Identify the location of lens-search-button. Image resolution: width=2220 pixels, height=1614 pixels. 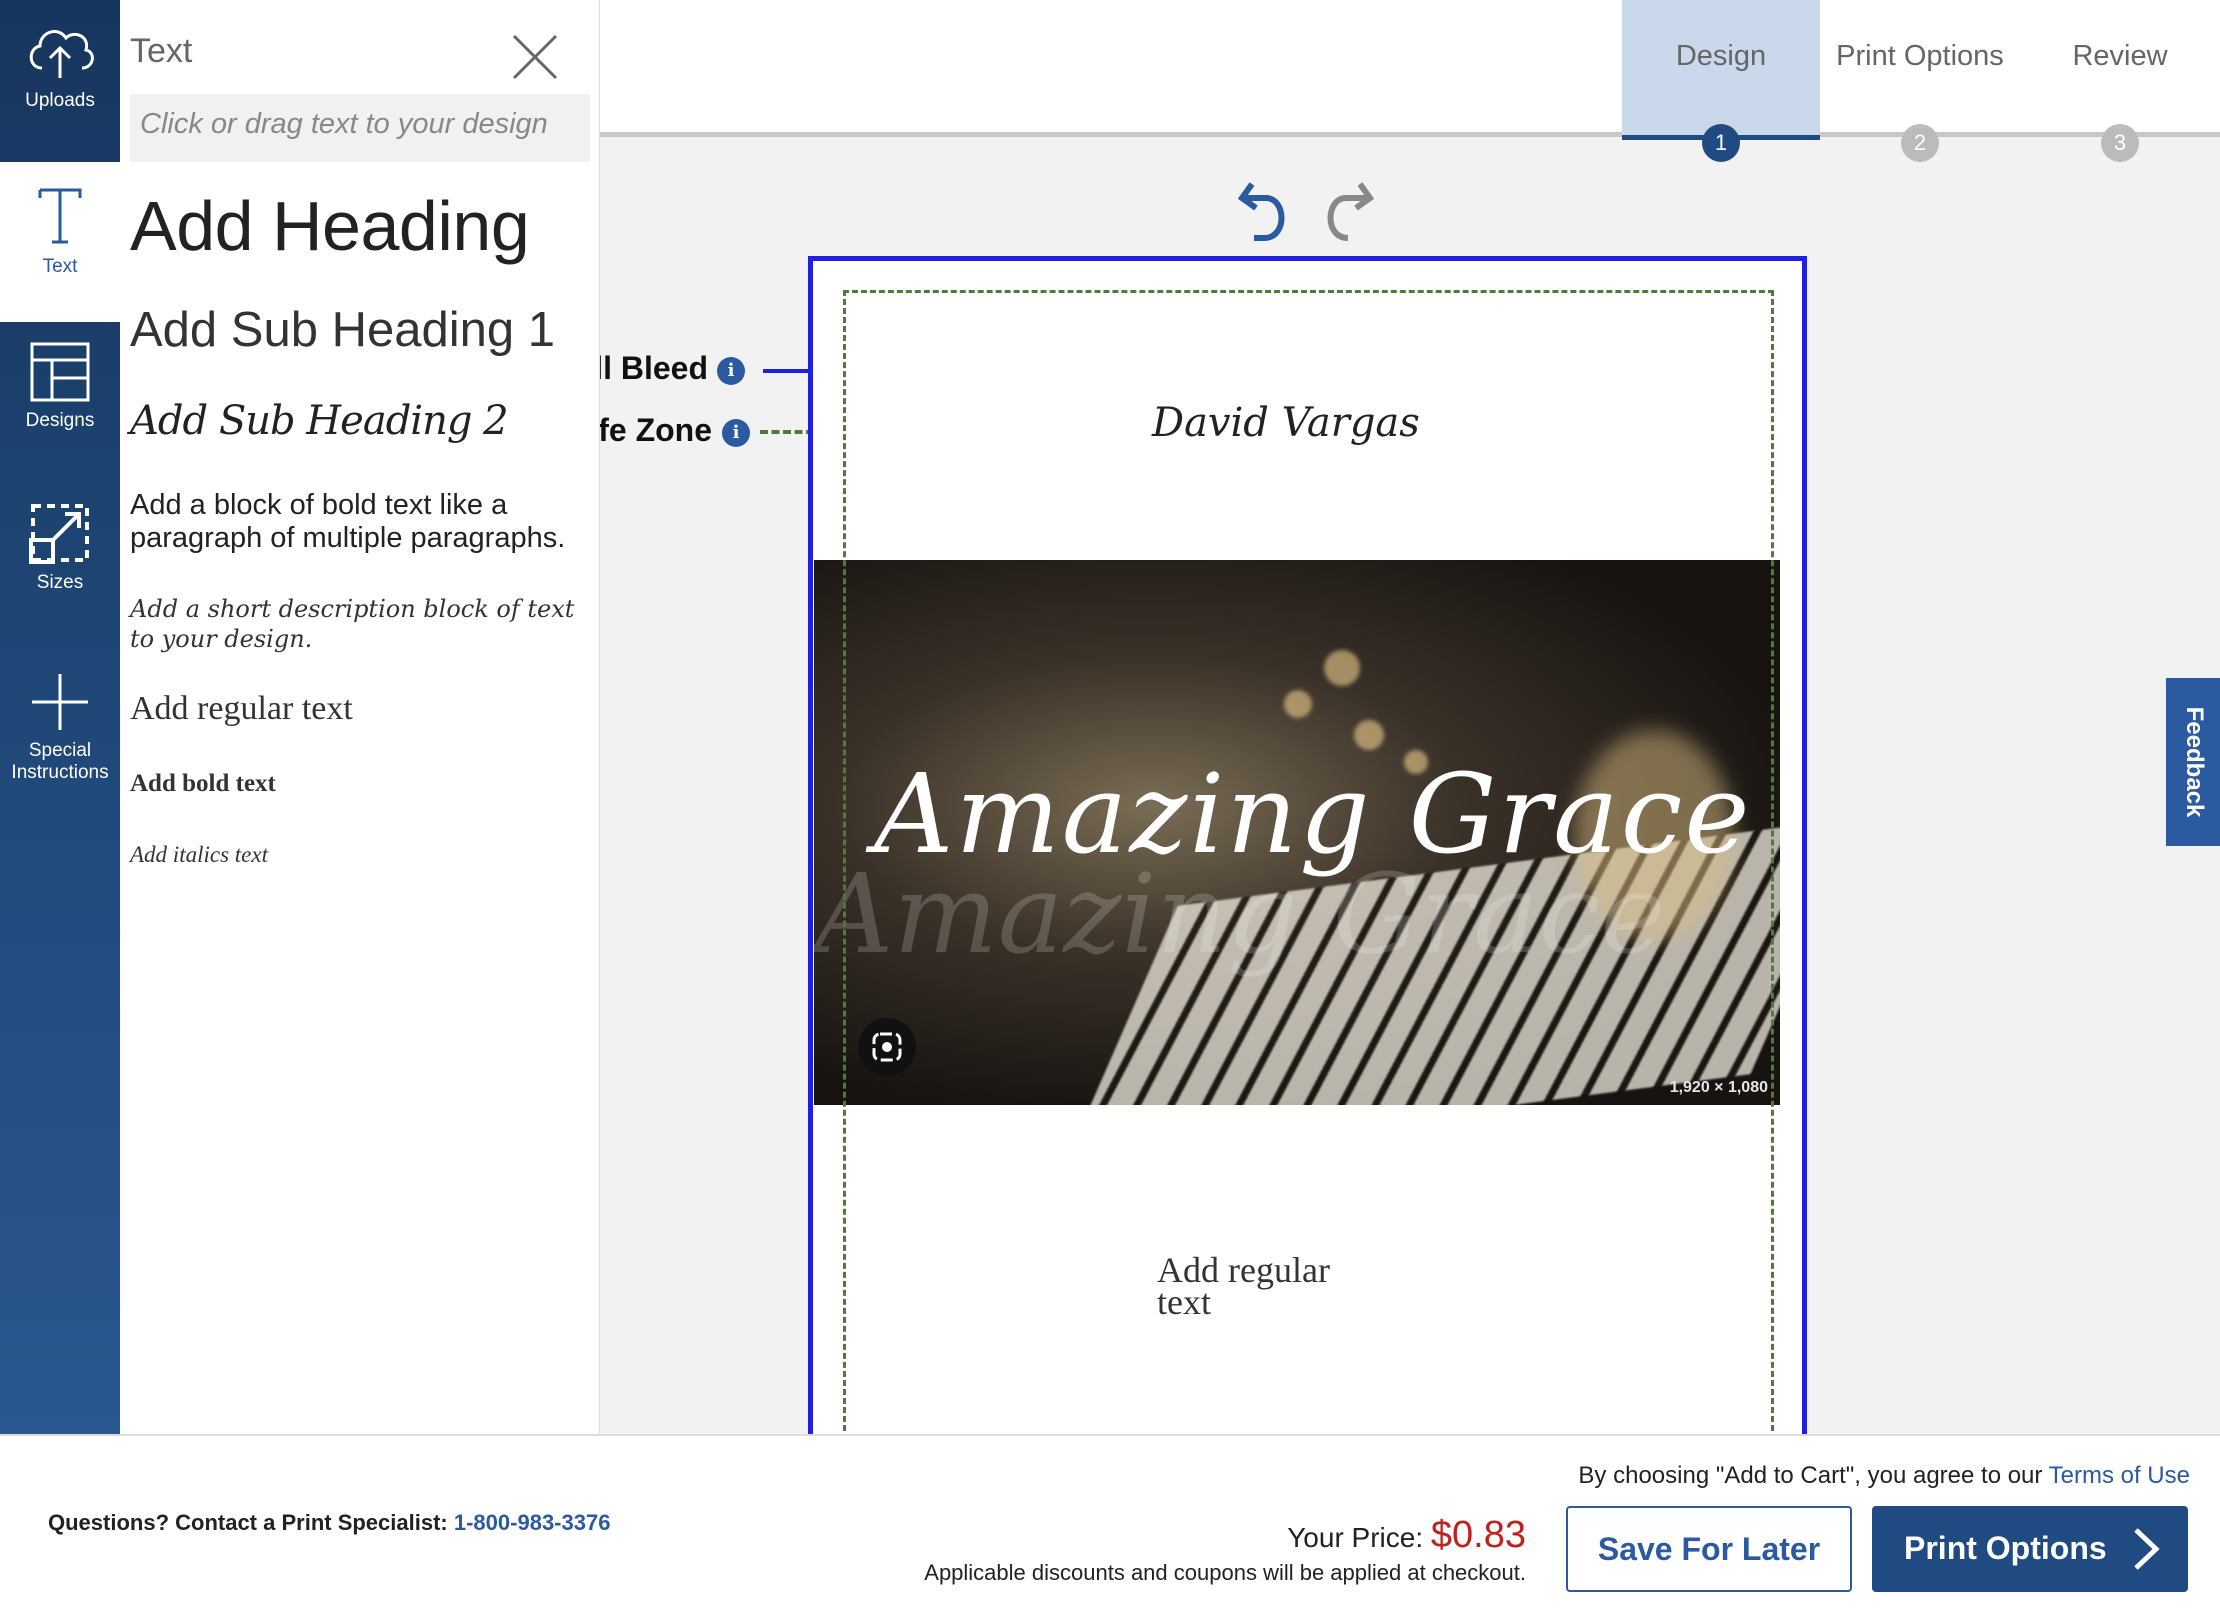
(887, 1047).